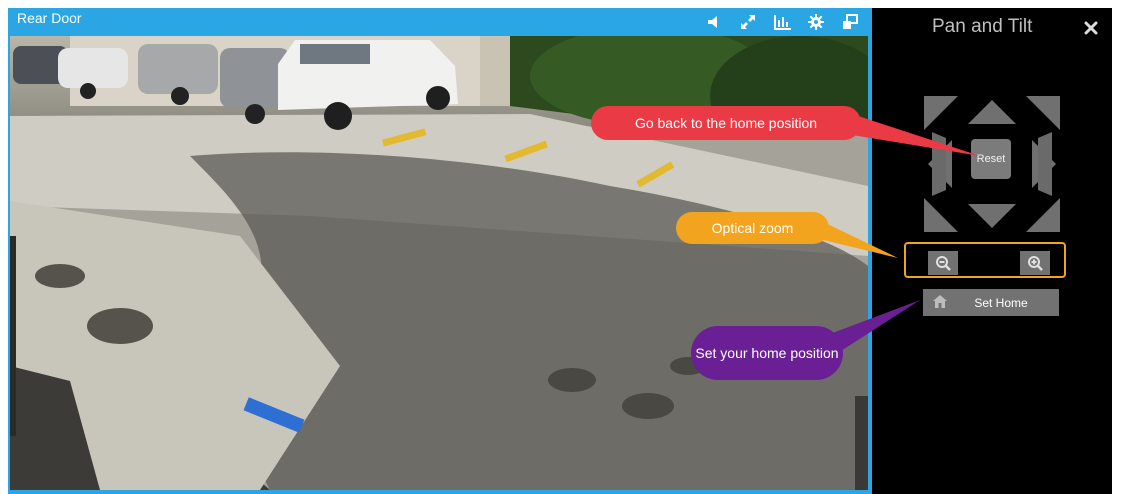  What do you see at coordinates (941, 215) in the screenshot?
I see `pan-down-left-button` at bounding box center [941, 215].